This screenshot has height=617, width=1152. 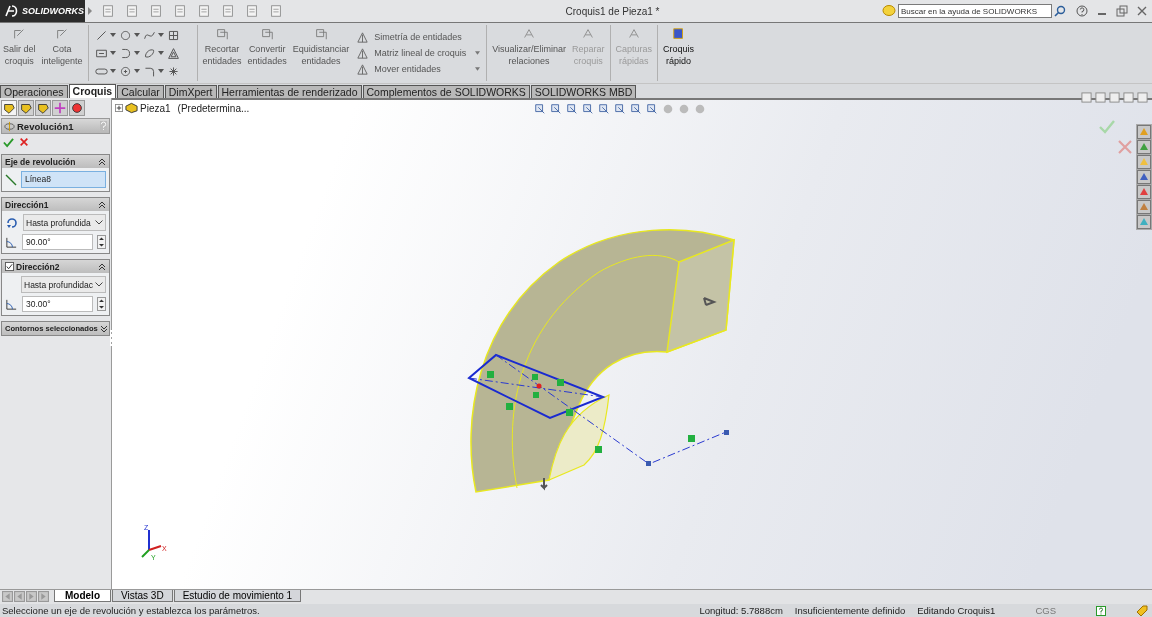 What do you see at coordinates (1060, 11) in the screenshot?
I see `search-icon` at bounding box center [1060, 11].